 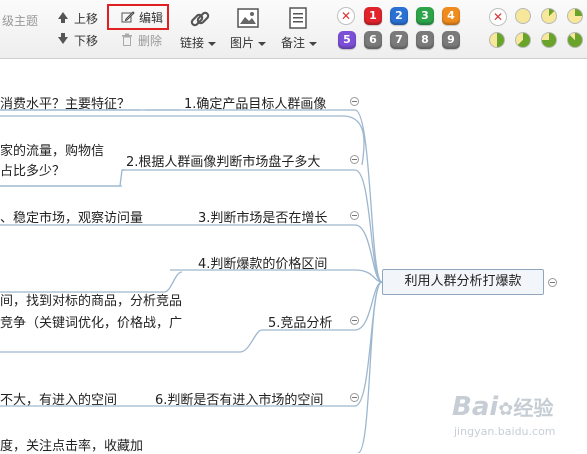 What do you see at coordinates (91, 321) in the screenshot?
I see `child-node-line-2: 竞争（关键词优化，价格战，广` at bounding box center [91, 321].